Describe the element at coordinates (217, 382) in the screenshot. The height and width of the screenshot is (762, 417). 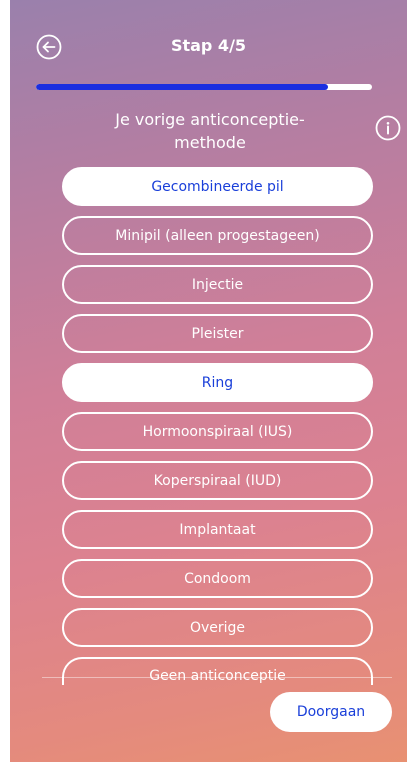
I see `option-button: Ring` at that location.